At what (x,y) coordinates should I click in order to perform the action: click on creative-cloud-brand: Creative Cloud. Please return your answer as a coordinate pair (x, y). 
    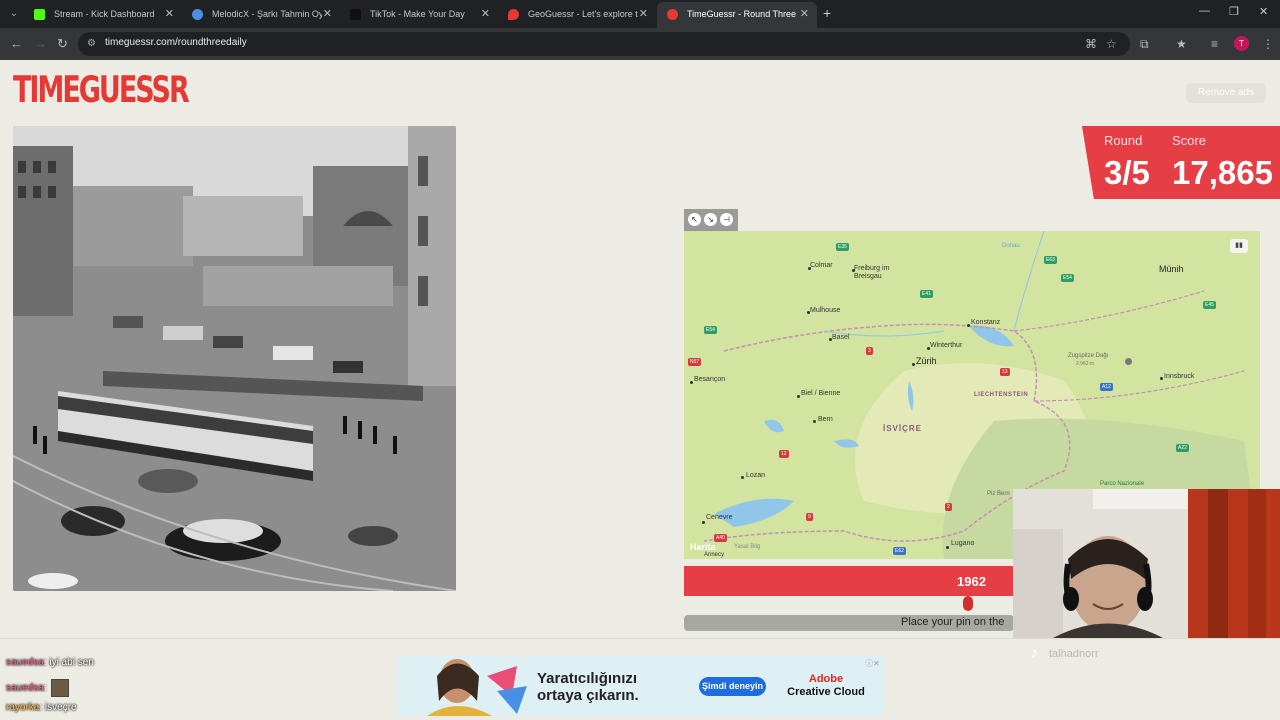
    Looking at the image, I should click on (826, 692).